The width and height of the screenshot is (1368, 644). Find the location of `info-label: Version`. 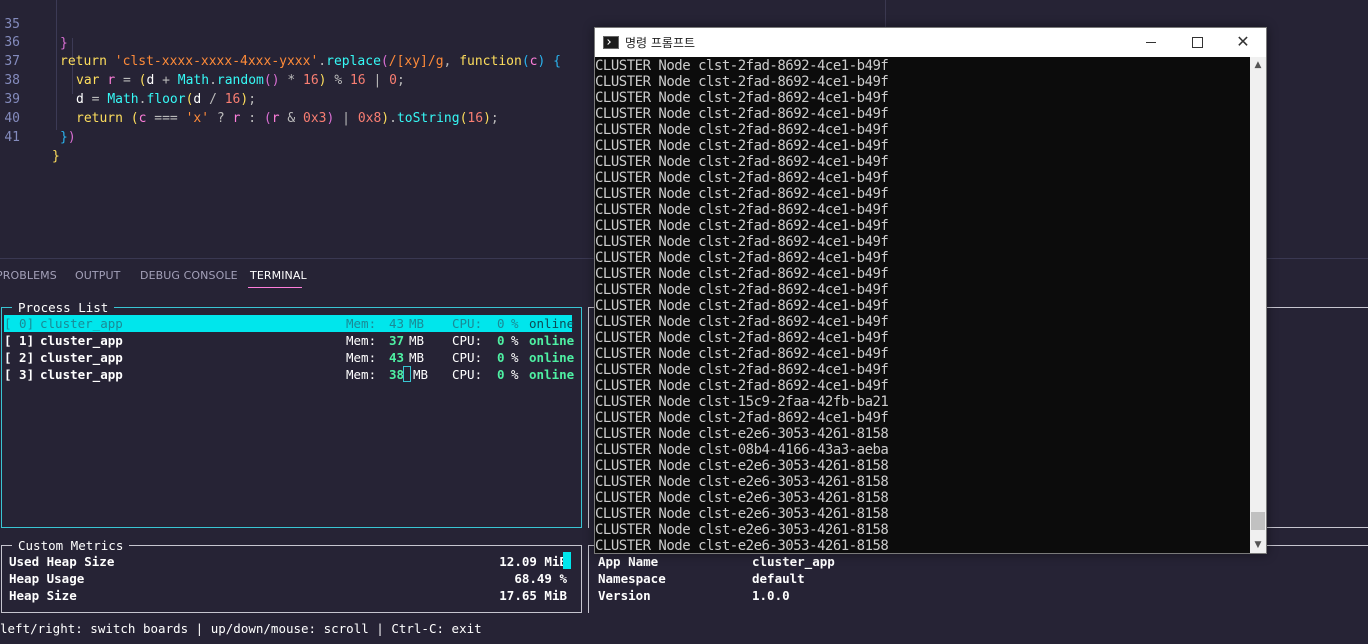

info-label: Version is located at coordinates (624, 595).